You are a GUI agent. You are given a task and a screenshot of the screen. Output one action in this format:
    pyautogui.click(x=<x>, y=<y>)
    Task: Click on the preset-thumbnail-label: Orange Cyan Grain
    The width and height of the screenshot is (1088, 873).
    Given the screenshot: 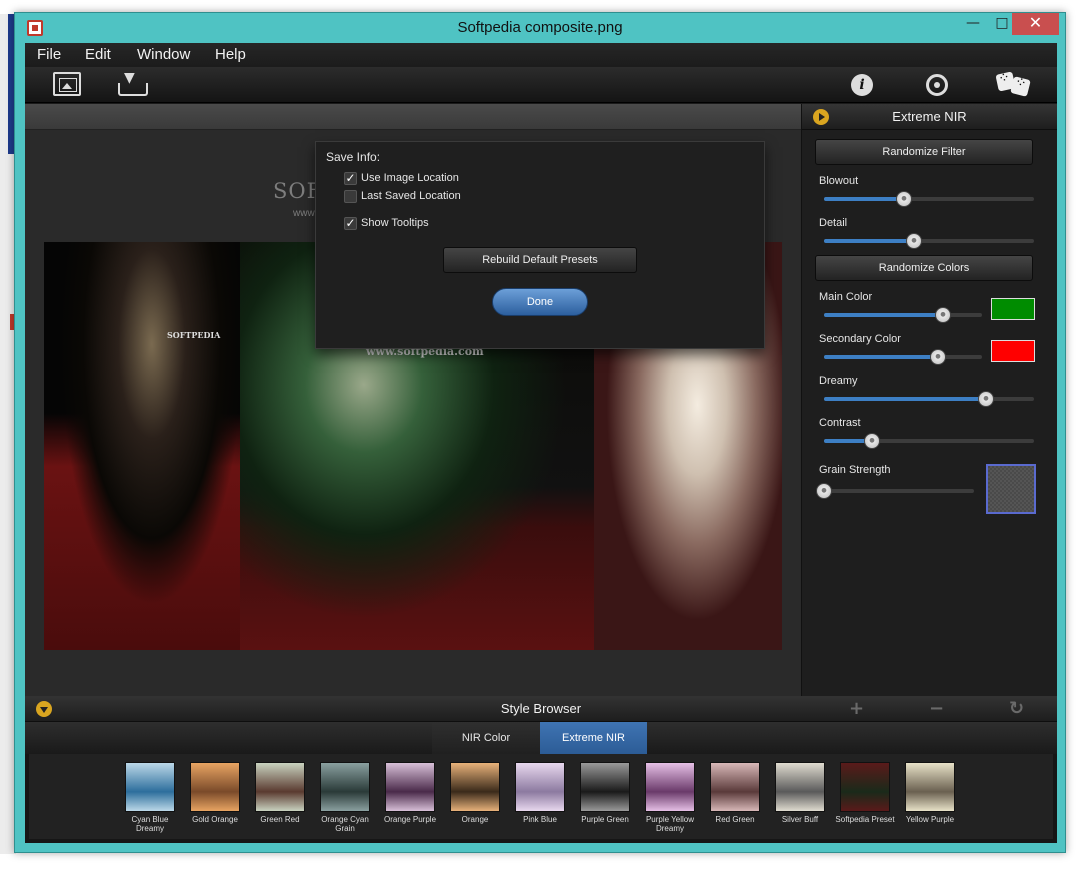 What is the action you would take?
    pyautogui.click(x=345, y=824)
    